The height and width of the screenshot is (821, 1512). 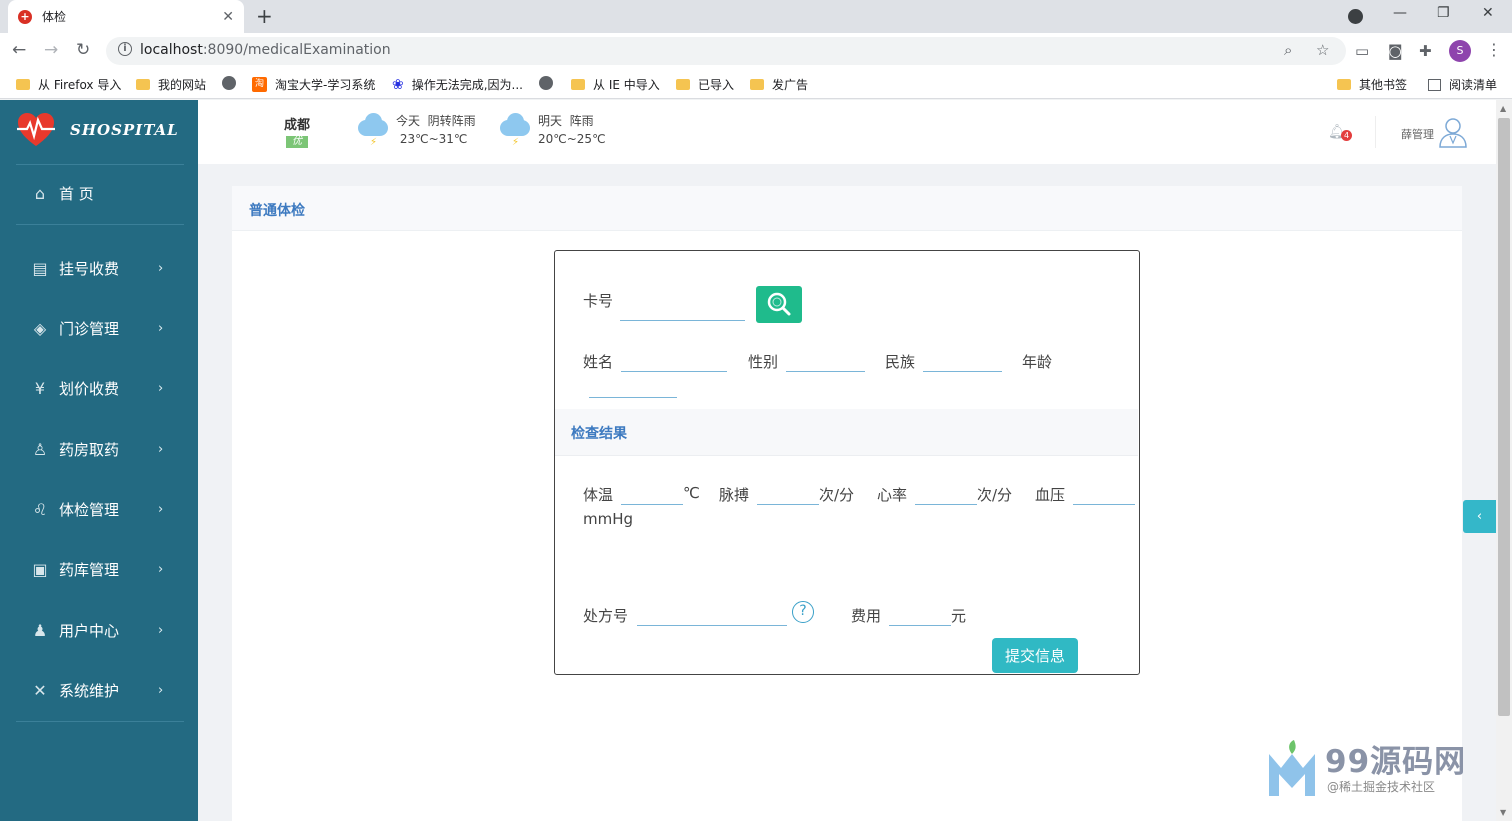 I want to click on weather-desc: 阴转阵雨, so click(x=451, y=121).